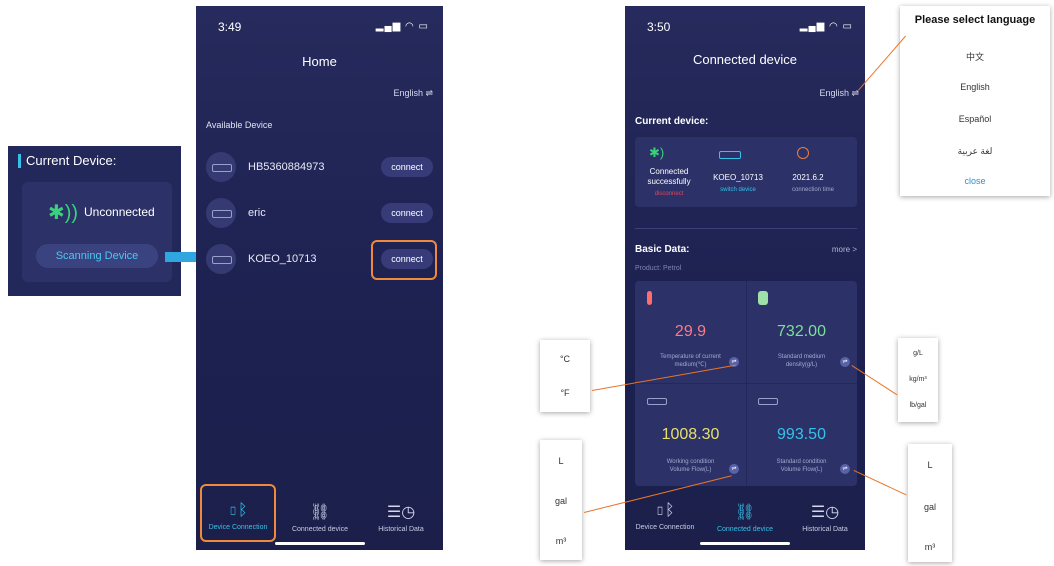 The image size is (1054, 566). I want to click on highlight-tab, so click(238, 513).